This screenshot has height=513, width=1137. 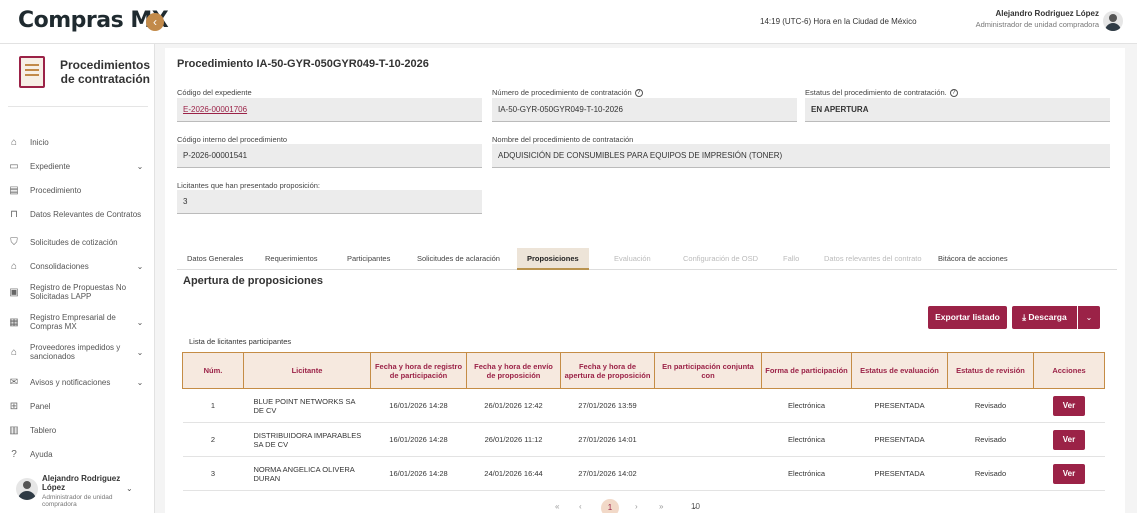 I want to click on sidebar-item: ▥ Tablero, so click(x=77, y=430).